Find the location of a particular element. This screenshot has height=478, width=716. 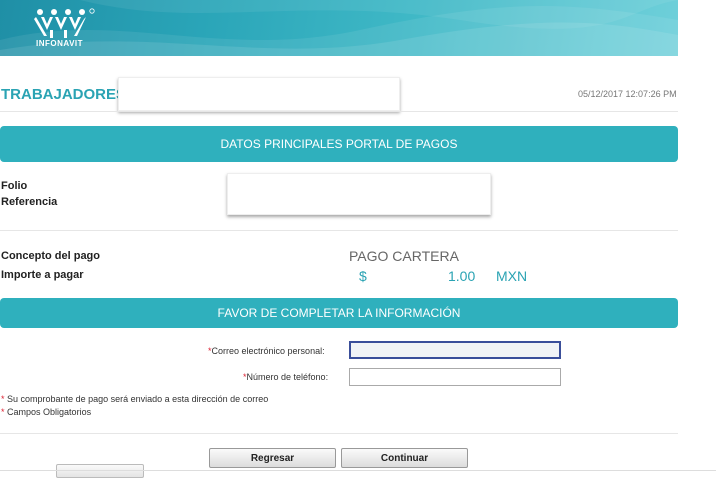

email-label-text: Correo electrónico personal: is located at coordinates (268, 351).